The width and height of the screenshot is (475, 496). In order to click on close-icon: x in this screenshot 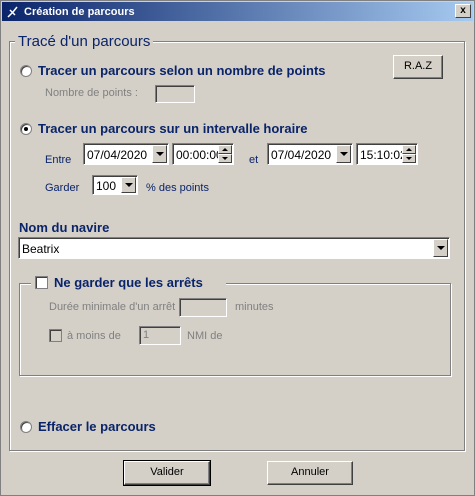, I will do `click(463, 10)`.